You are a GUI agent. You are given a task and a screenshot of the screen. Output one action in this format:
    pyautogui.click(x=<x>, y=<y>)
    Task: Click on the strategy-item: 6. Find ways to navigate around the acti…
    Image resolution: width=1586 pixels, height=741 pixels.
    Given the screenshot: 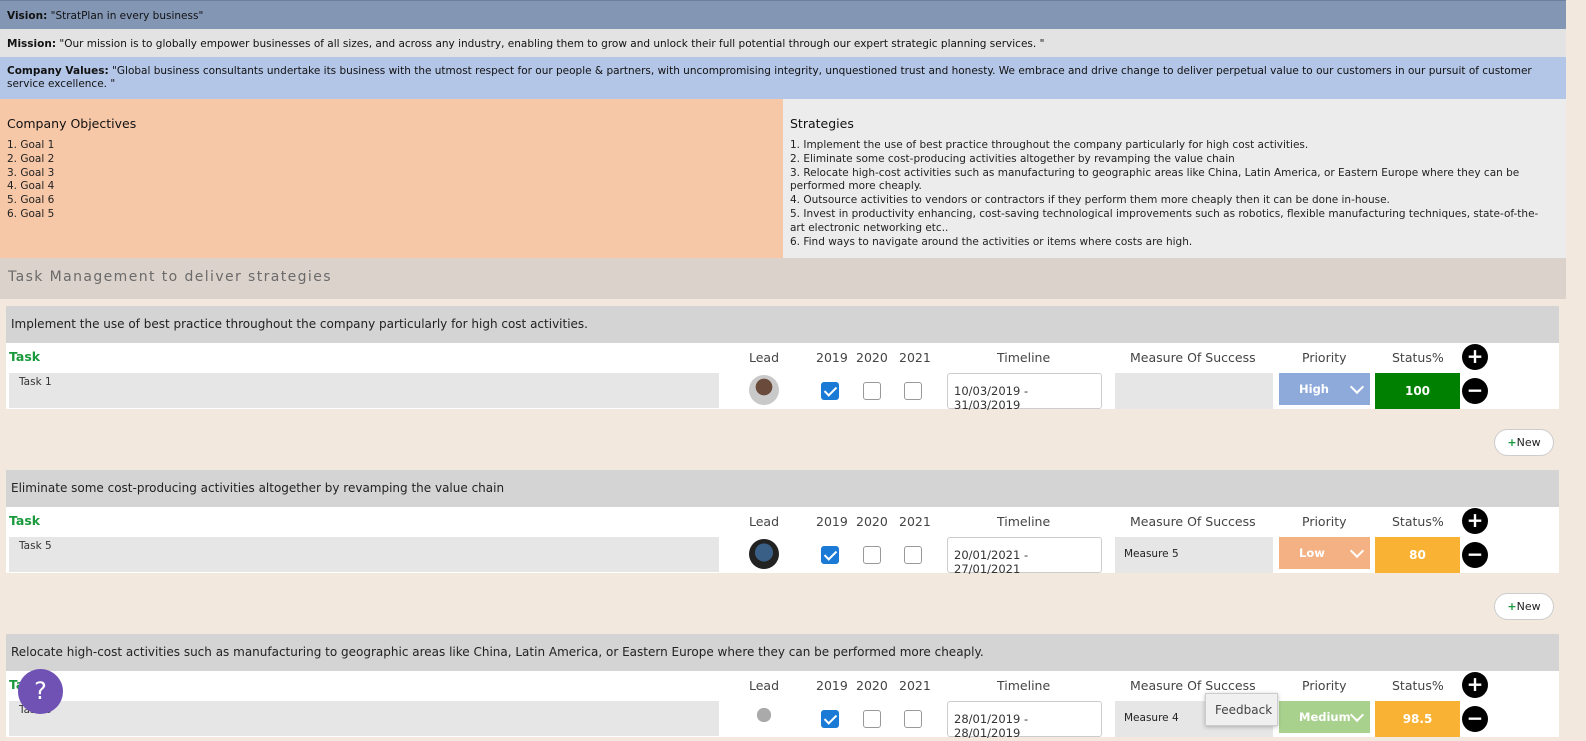 What is the action you would take?
    pyautogui.click(x=991, y=241)
    